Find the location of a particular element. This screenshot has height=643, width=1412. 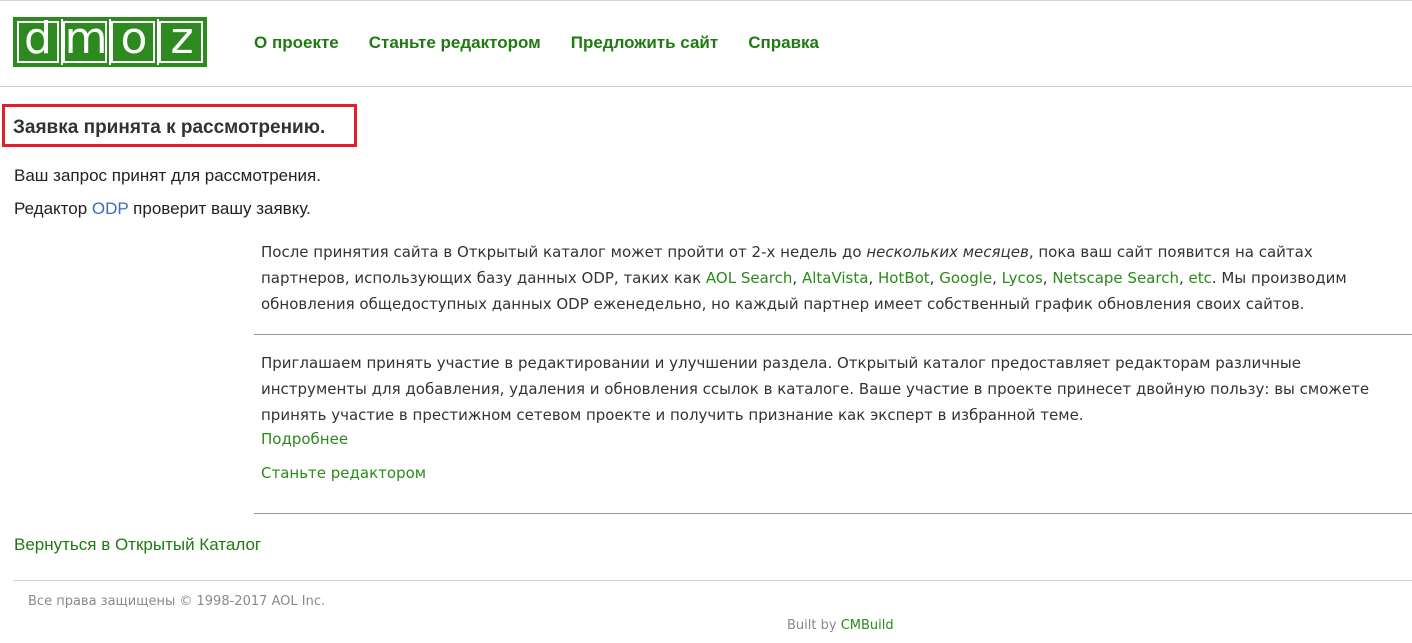

confirmation-message: Ваш запрос принят для рассмотрения. is located at coordinates (167, 175).